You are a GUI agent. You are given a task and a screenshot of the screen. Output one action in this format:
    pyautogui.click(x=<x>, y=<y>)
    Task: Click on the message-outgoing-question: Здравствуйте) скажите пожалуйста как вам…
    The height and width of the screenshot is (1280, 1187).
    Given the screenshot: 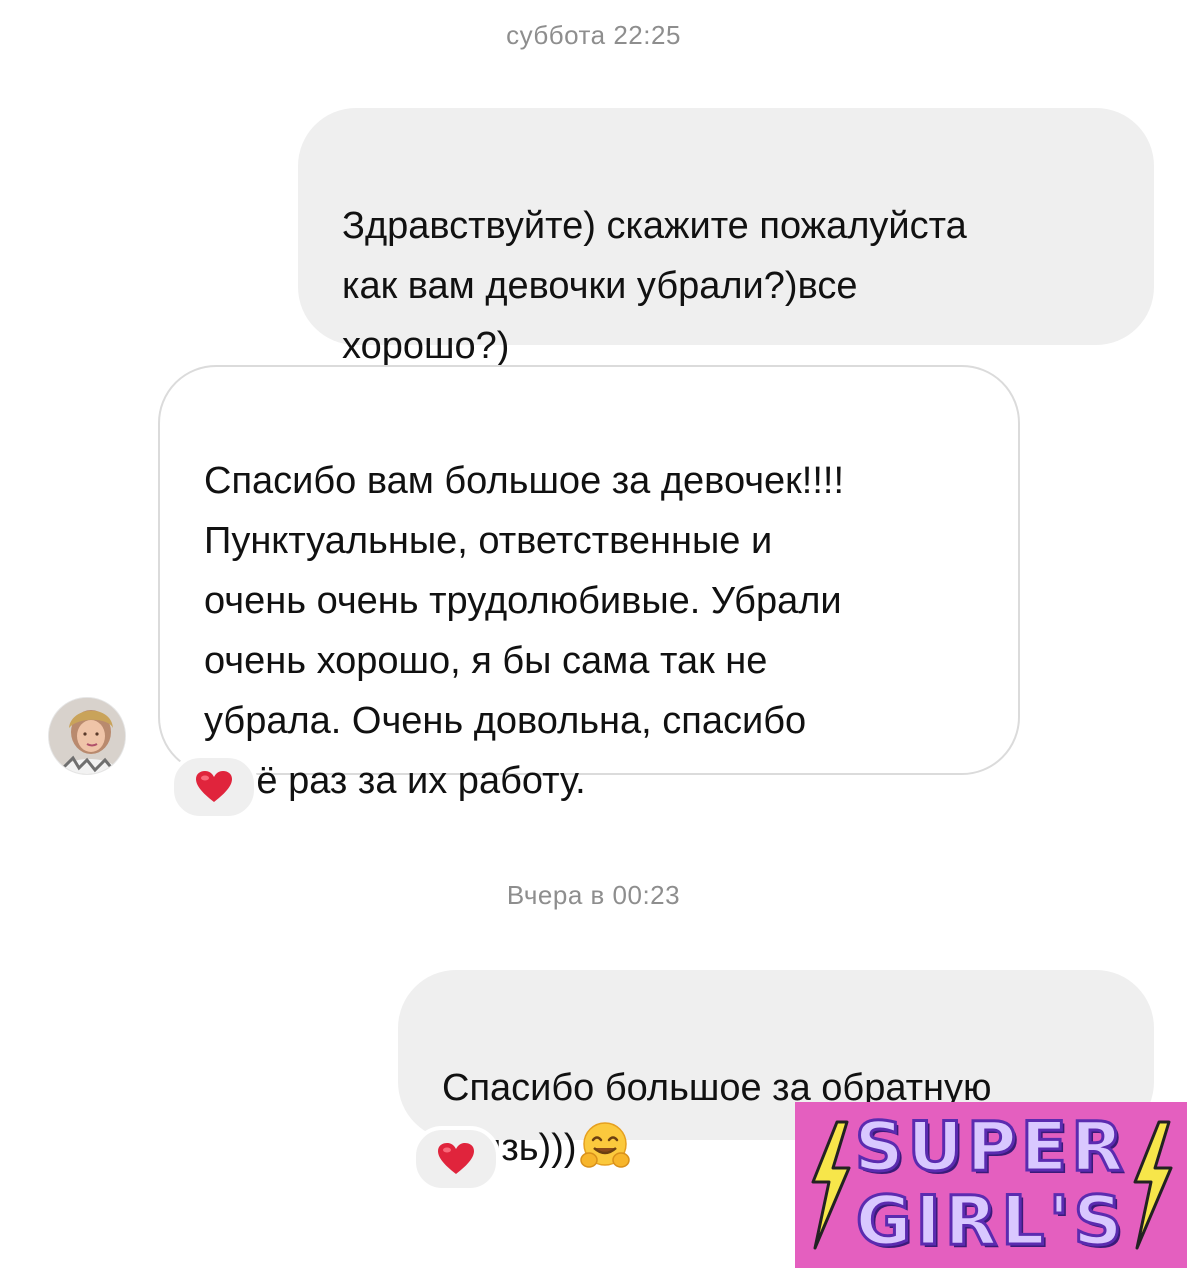 What is the action you would take?
    pyautogui.click(x=726, y=237)
    